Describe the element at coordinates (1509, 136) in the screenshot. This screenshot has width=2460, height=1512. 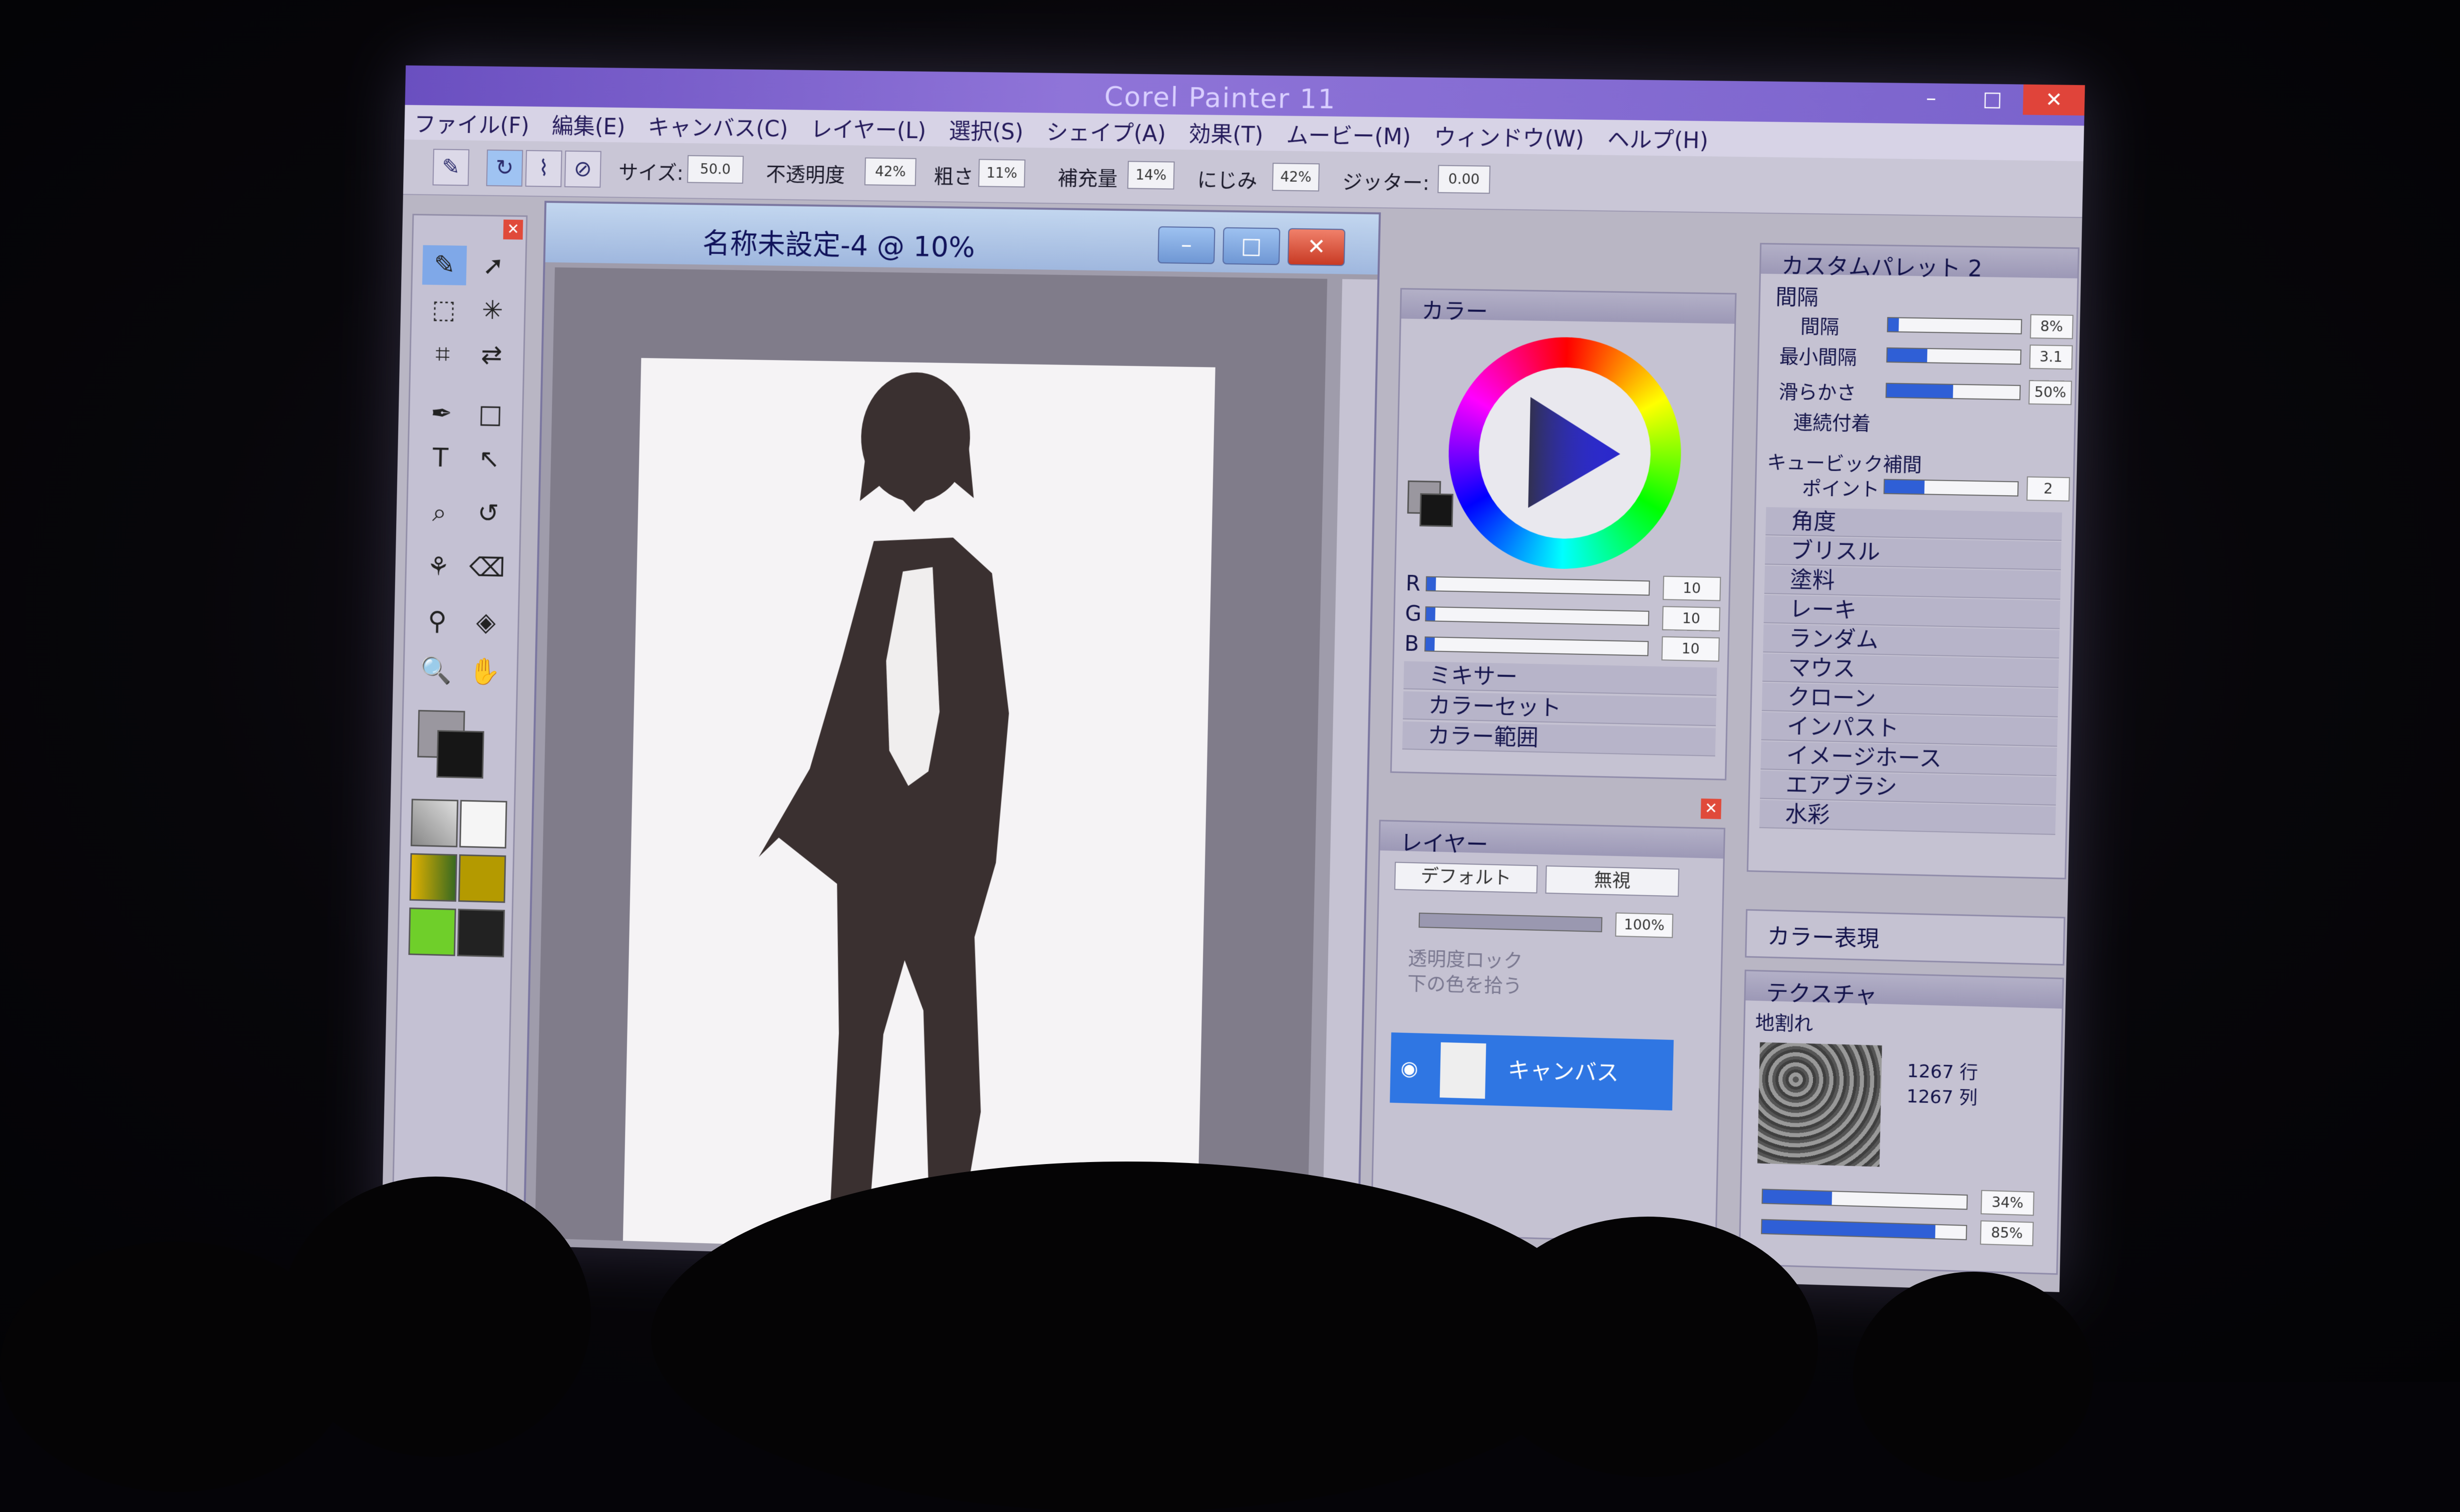
I see `menu-window: ウィンドウ(W)` at that location.